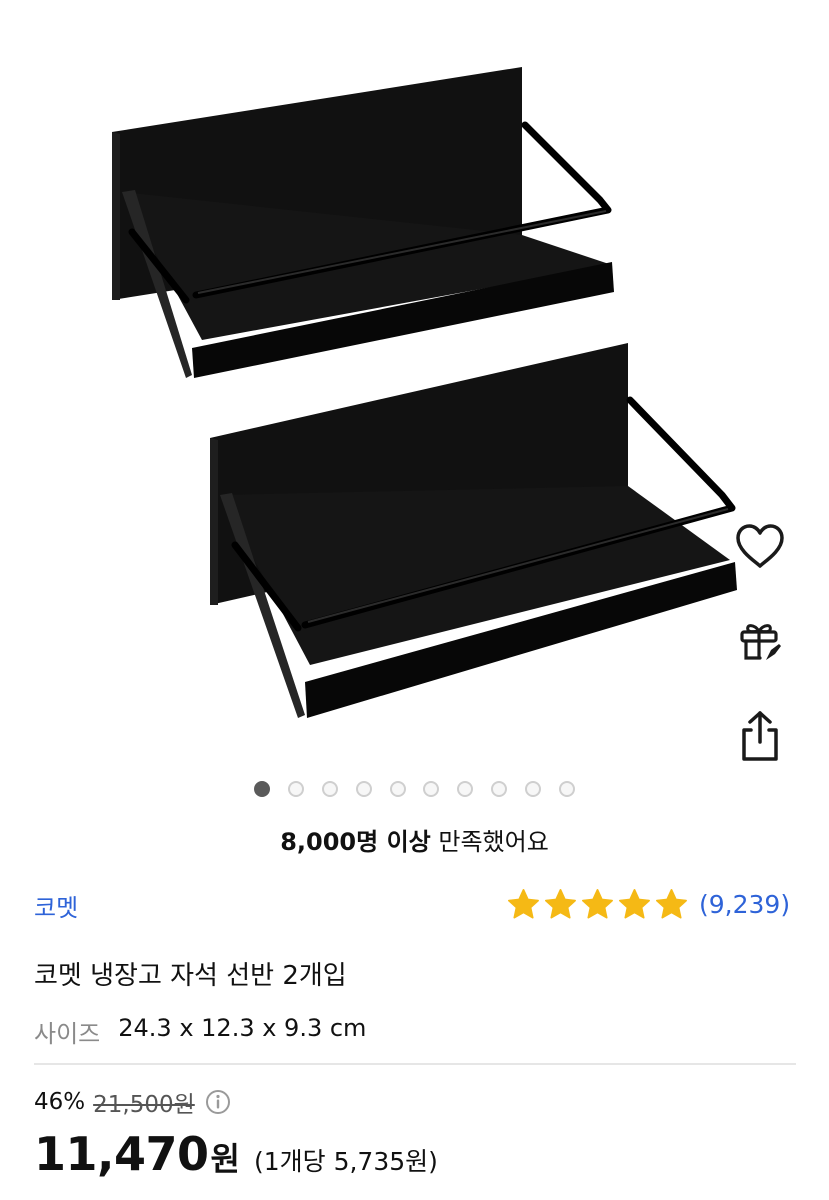 The height and width of the screenshot is (1200, 829). I want to click on satisfaction-banner: 8,000명 이상 만족했어요, so click(414, 839).